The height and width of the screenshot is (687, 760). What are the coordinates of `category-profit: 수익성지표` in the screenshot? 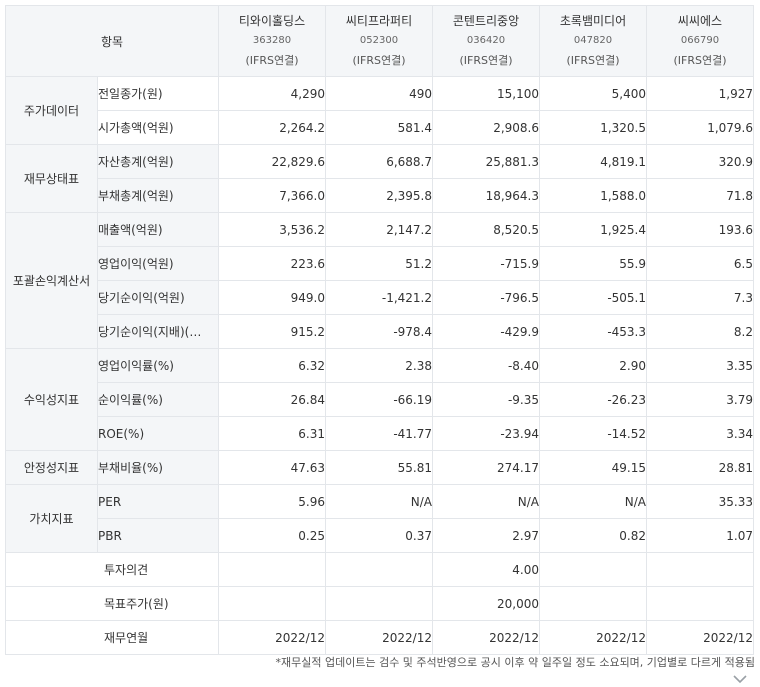 It's located at (51, 399).